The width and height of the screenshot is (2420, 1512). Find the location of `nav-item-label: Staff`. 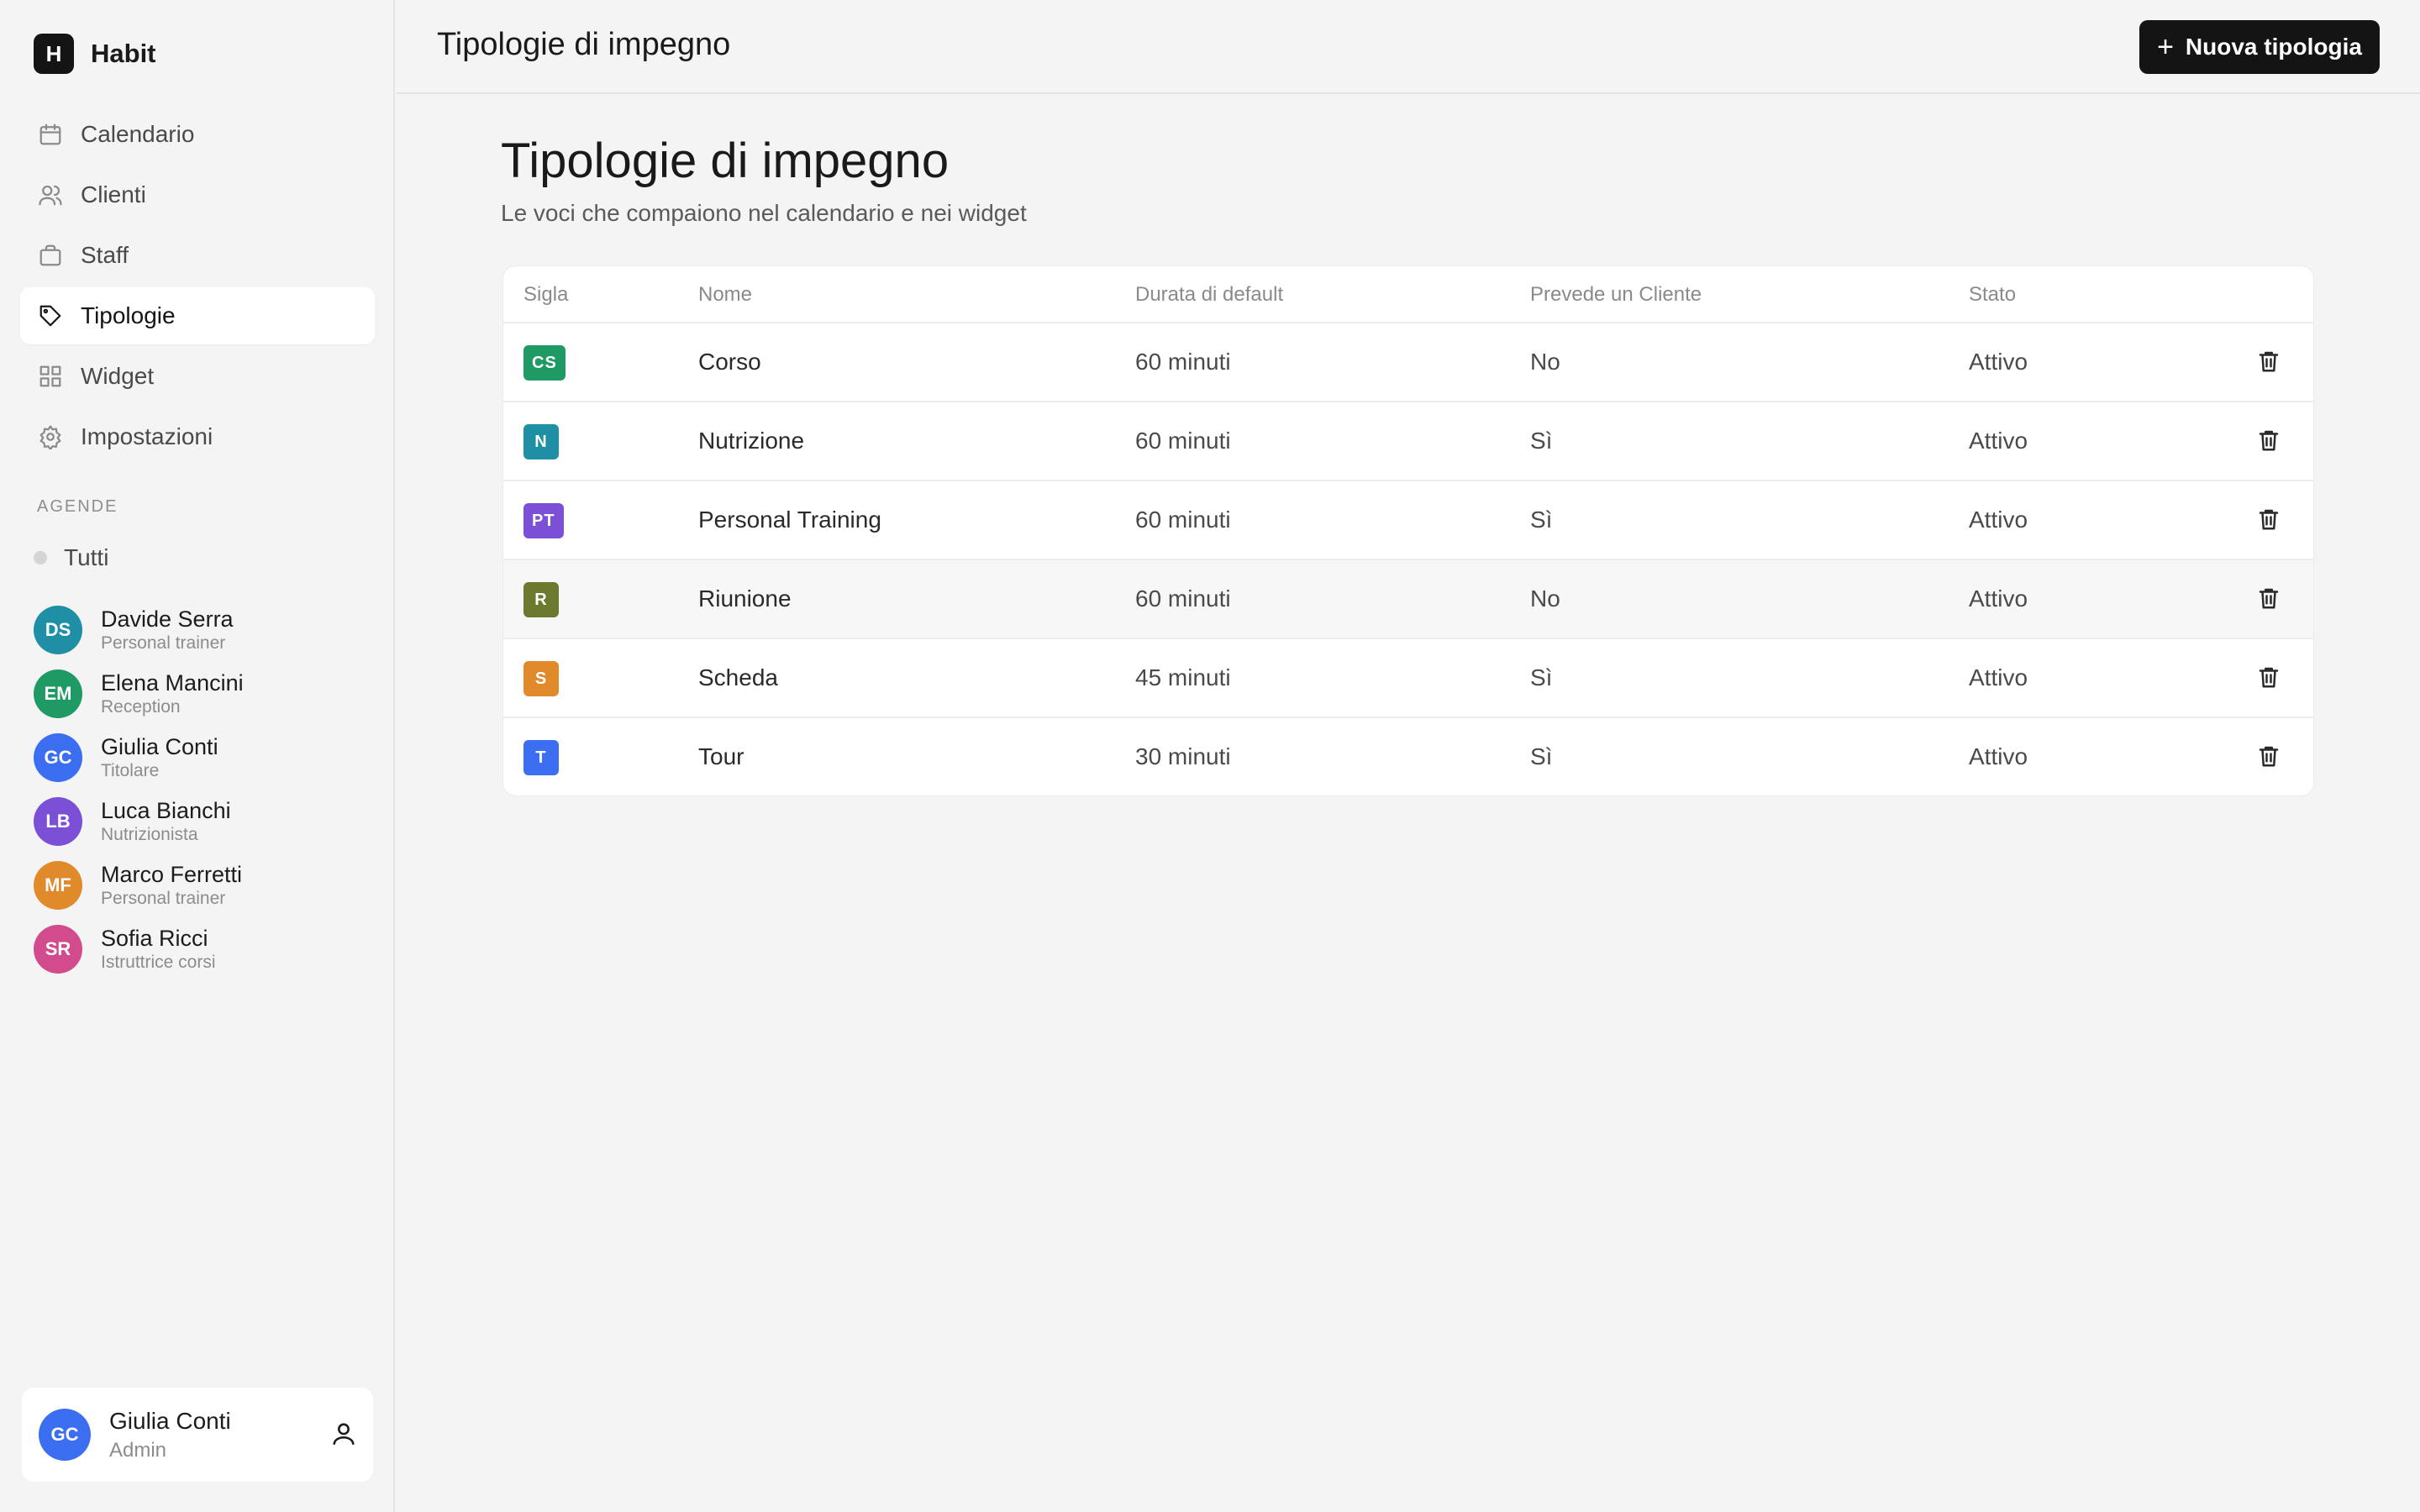

nav-item-label: Staff is located at coordinates (105, 255).